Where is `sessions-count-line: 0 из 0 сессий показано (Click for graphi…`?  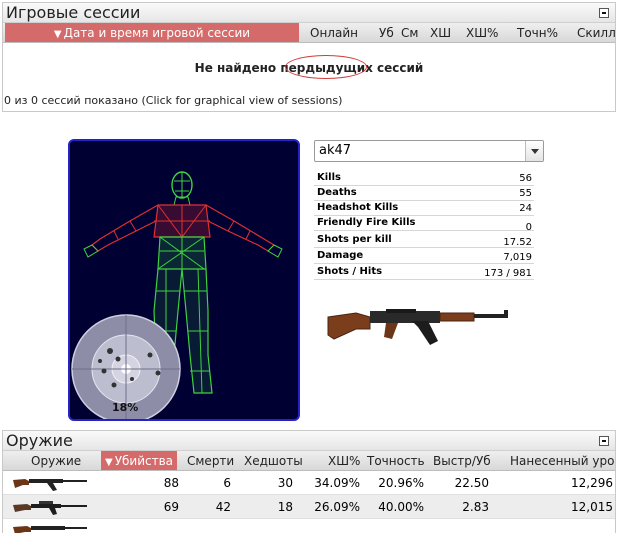
sessions-count-line: 0 из 0 сессий показано (Click for graphi… is located at coordinates (173, 100).